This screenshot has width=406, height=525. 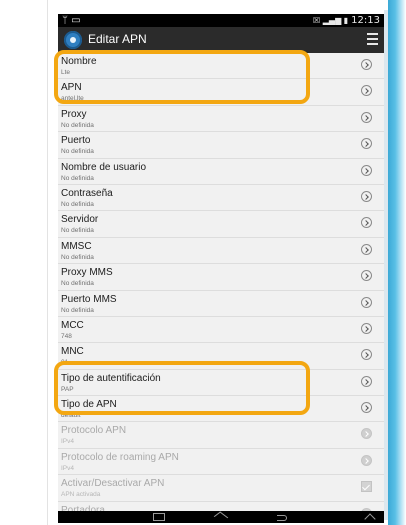 I want to click on status-left-icons: ᛘ ▭, so click(x=71, y=20).